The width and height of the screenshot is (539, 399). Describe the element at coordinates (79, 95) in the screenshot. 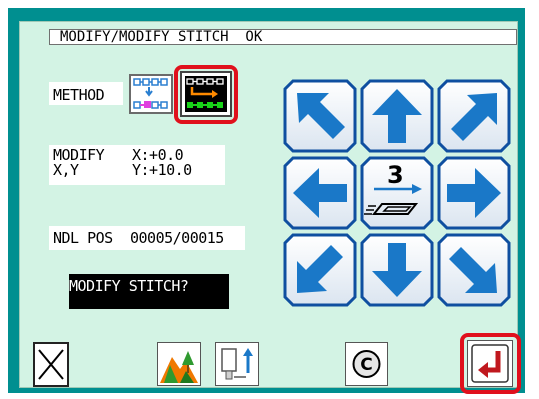

I see `method-label: METHOD` at that location.